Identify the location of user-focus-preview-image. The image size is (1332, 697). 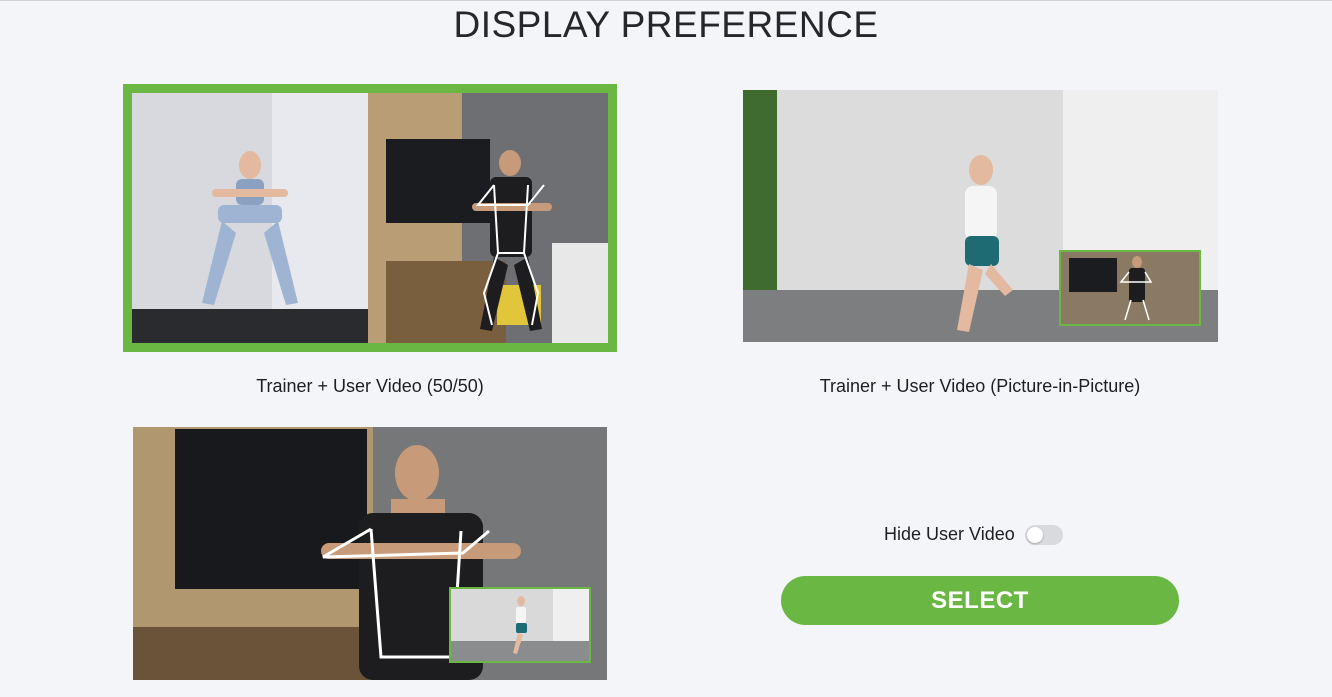
(370, 553).